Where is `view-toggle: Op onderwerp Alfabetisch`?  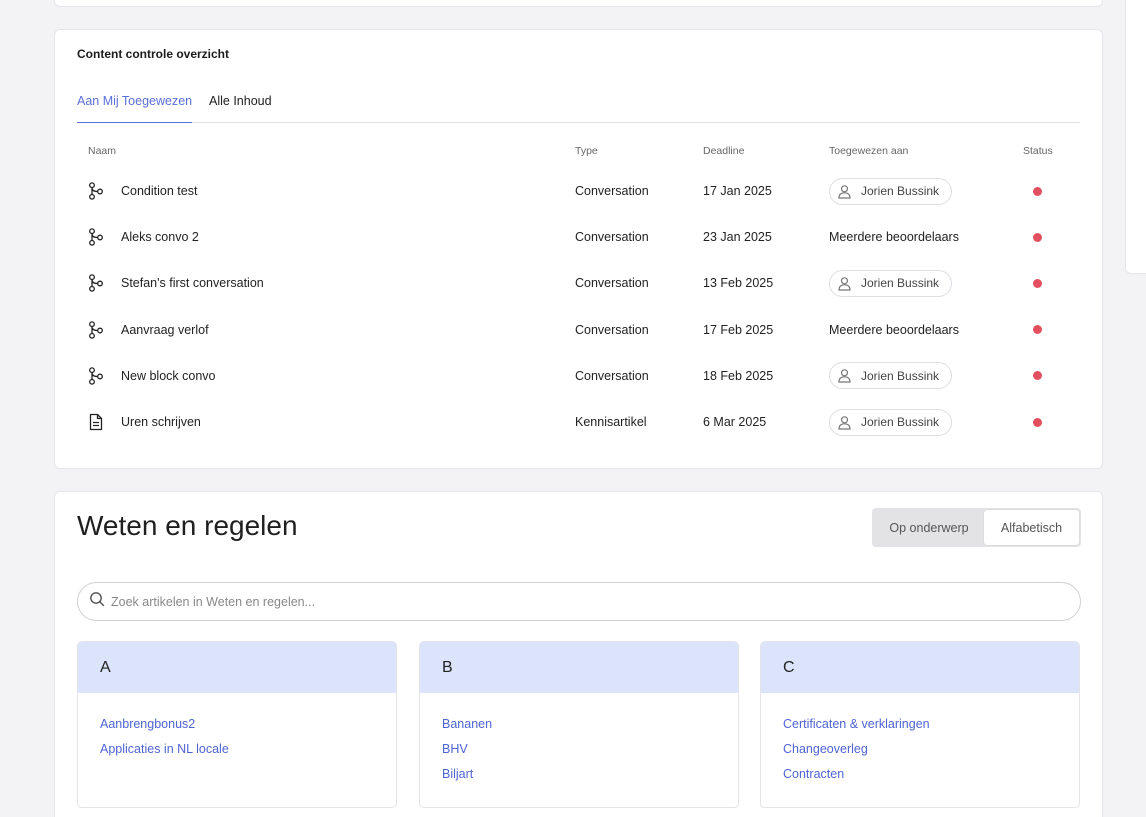
view-toggle: Op onderwerp Alfabetisch is located at coordinates (976, 527).